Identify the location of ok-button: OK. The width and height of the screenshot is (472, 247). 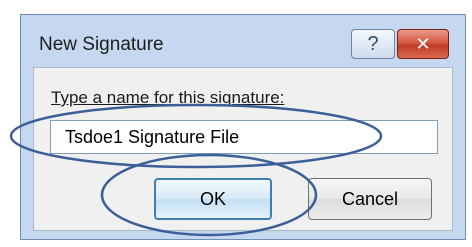
(213, 199).